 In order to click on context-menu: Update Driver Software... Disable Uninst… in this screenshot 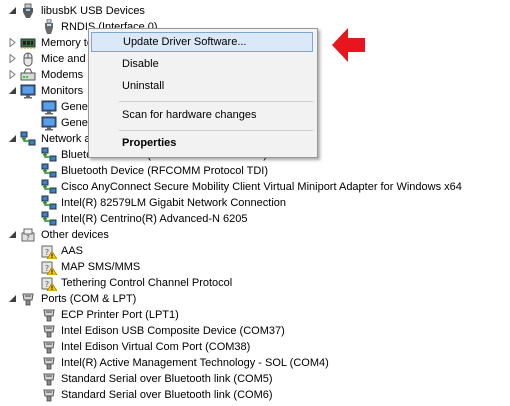, I will do `click(203, 93)`.